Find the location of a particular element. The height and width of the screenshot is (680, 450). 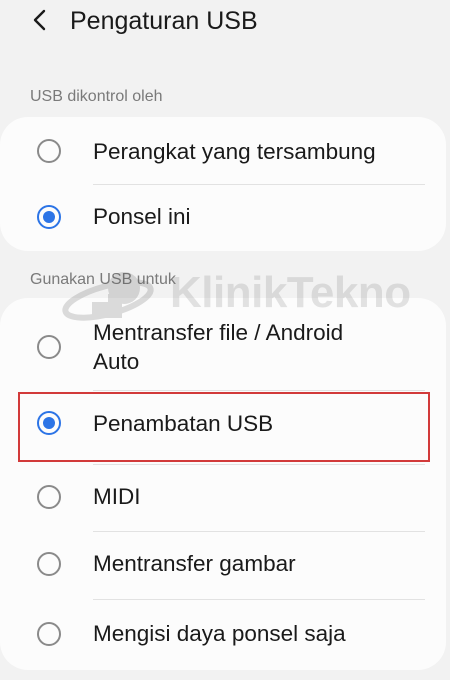

chevron-left-icon is located at coordinates (39, 20).